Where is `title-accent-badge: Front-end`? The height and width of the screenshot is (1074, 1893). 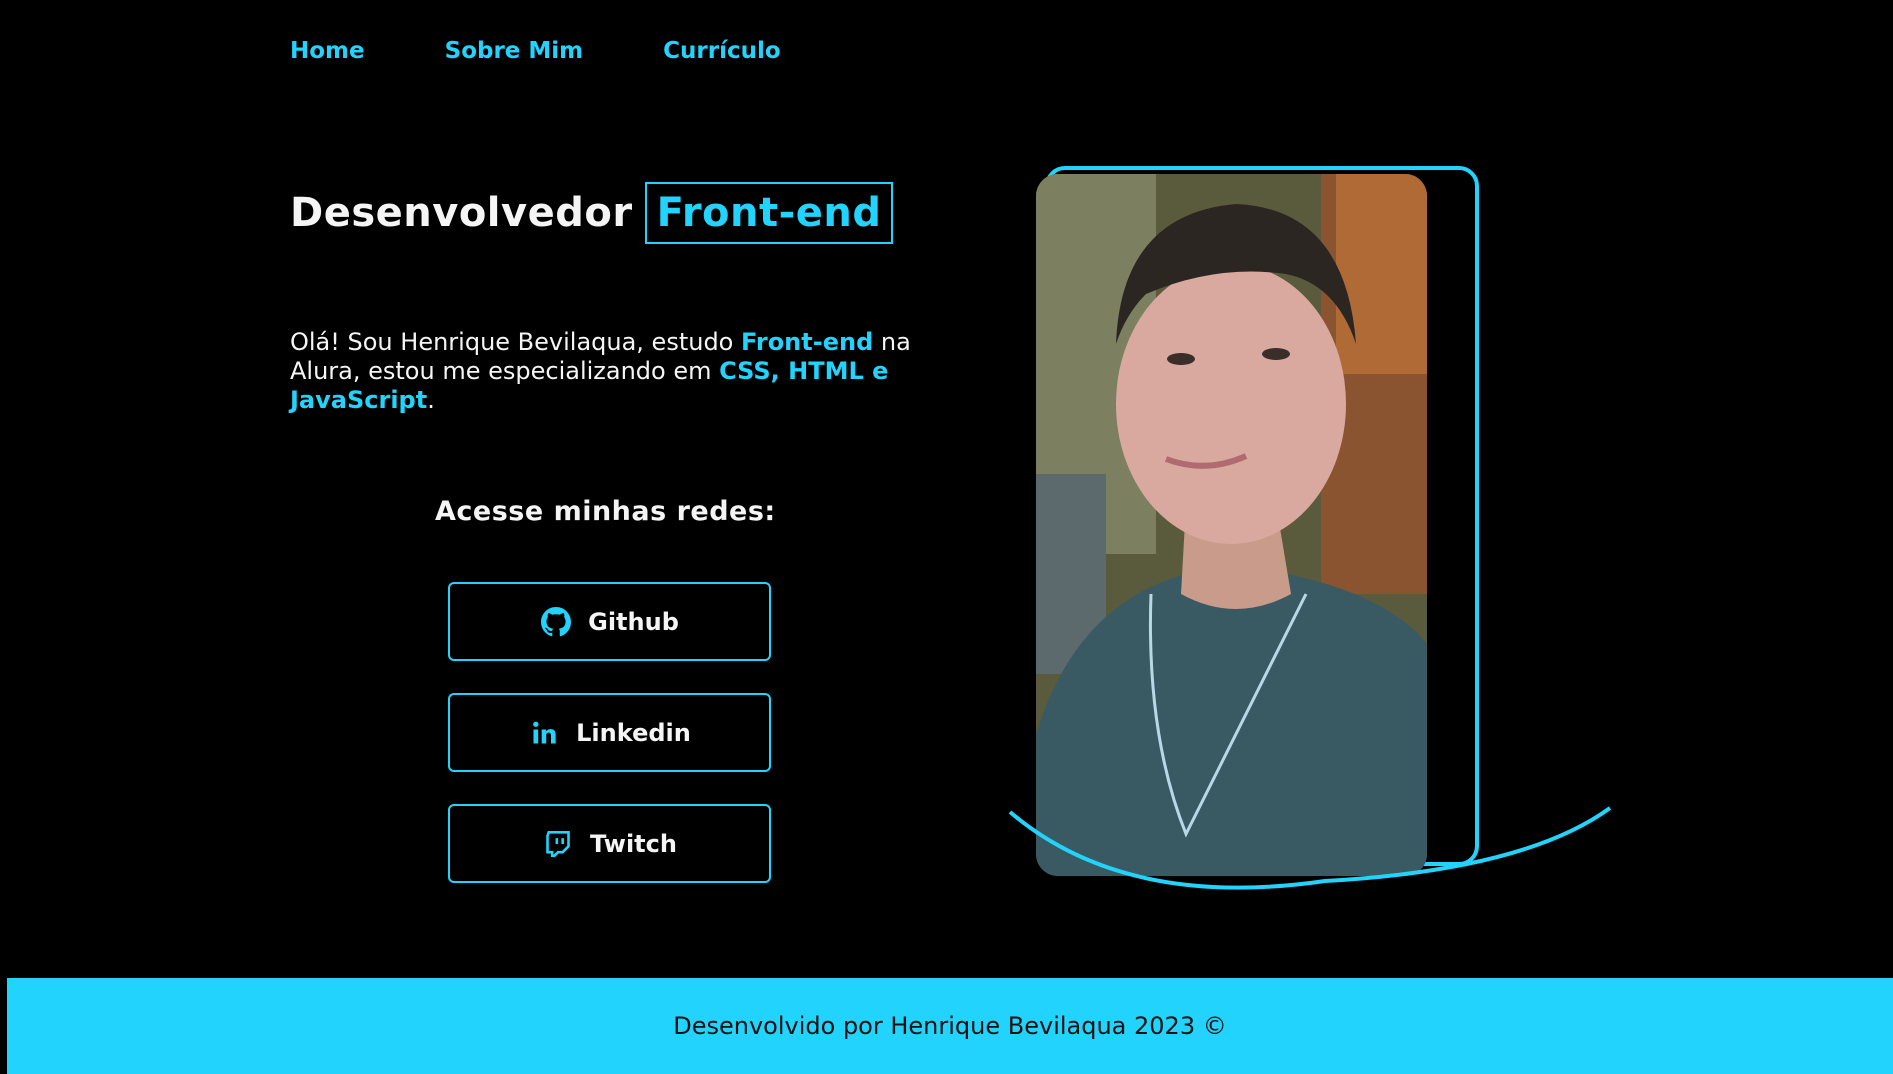
title-accent-badge: Front-end is located at coordinates (769, 213).